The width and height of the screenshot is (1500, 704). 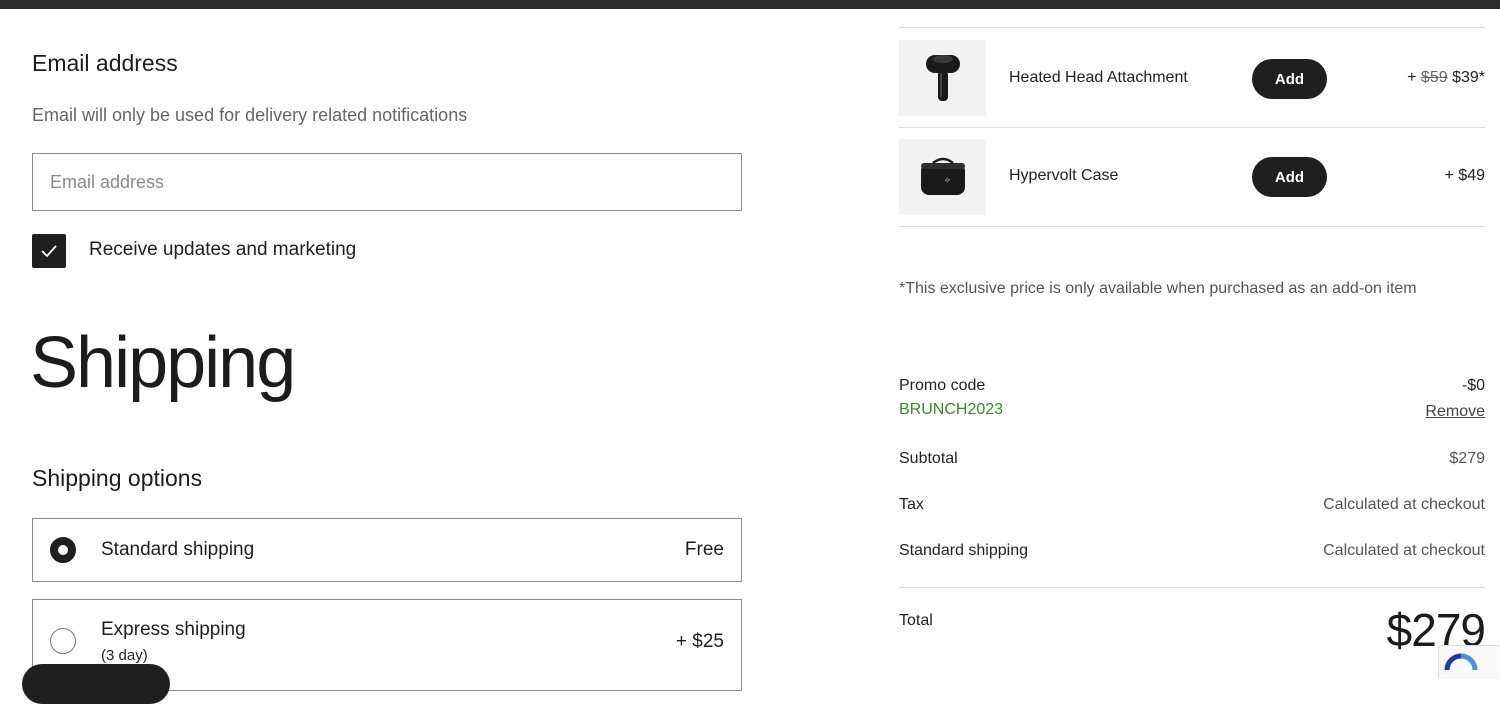 I want to click on promo-code-value: BRUNCH2023, so click(x=951, y=409).